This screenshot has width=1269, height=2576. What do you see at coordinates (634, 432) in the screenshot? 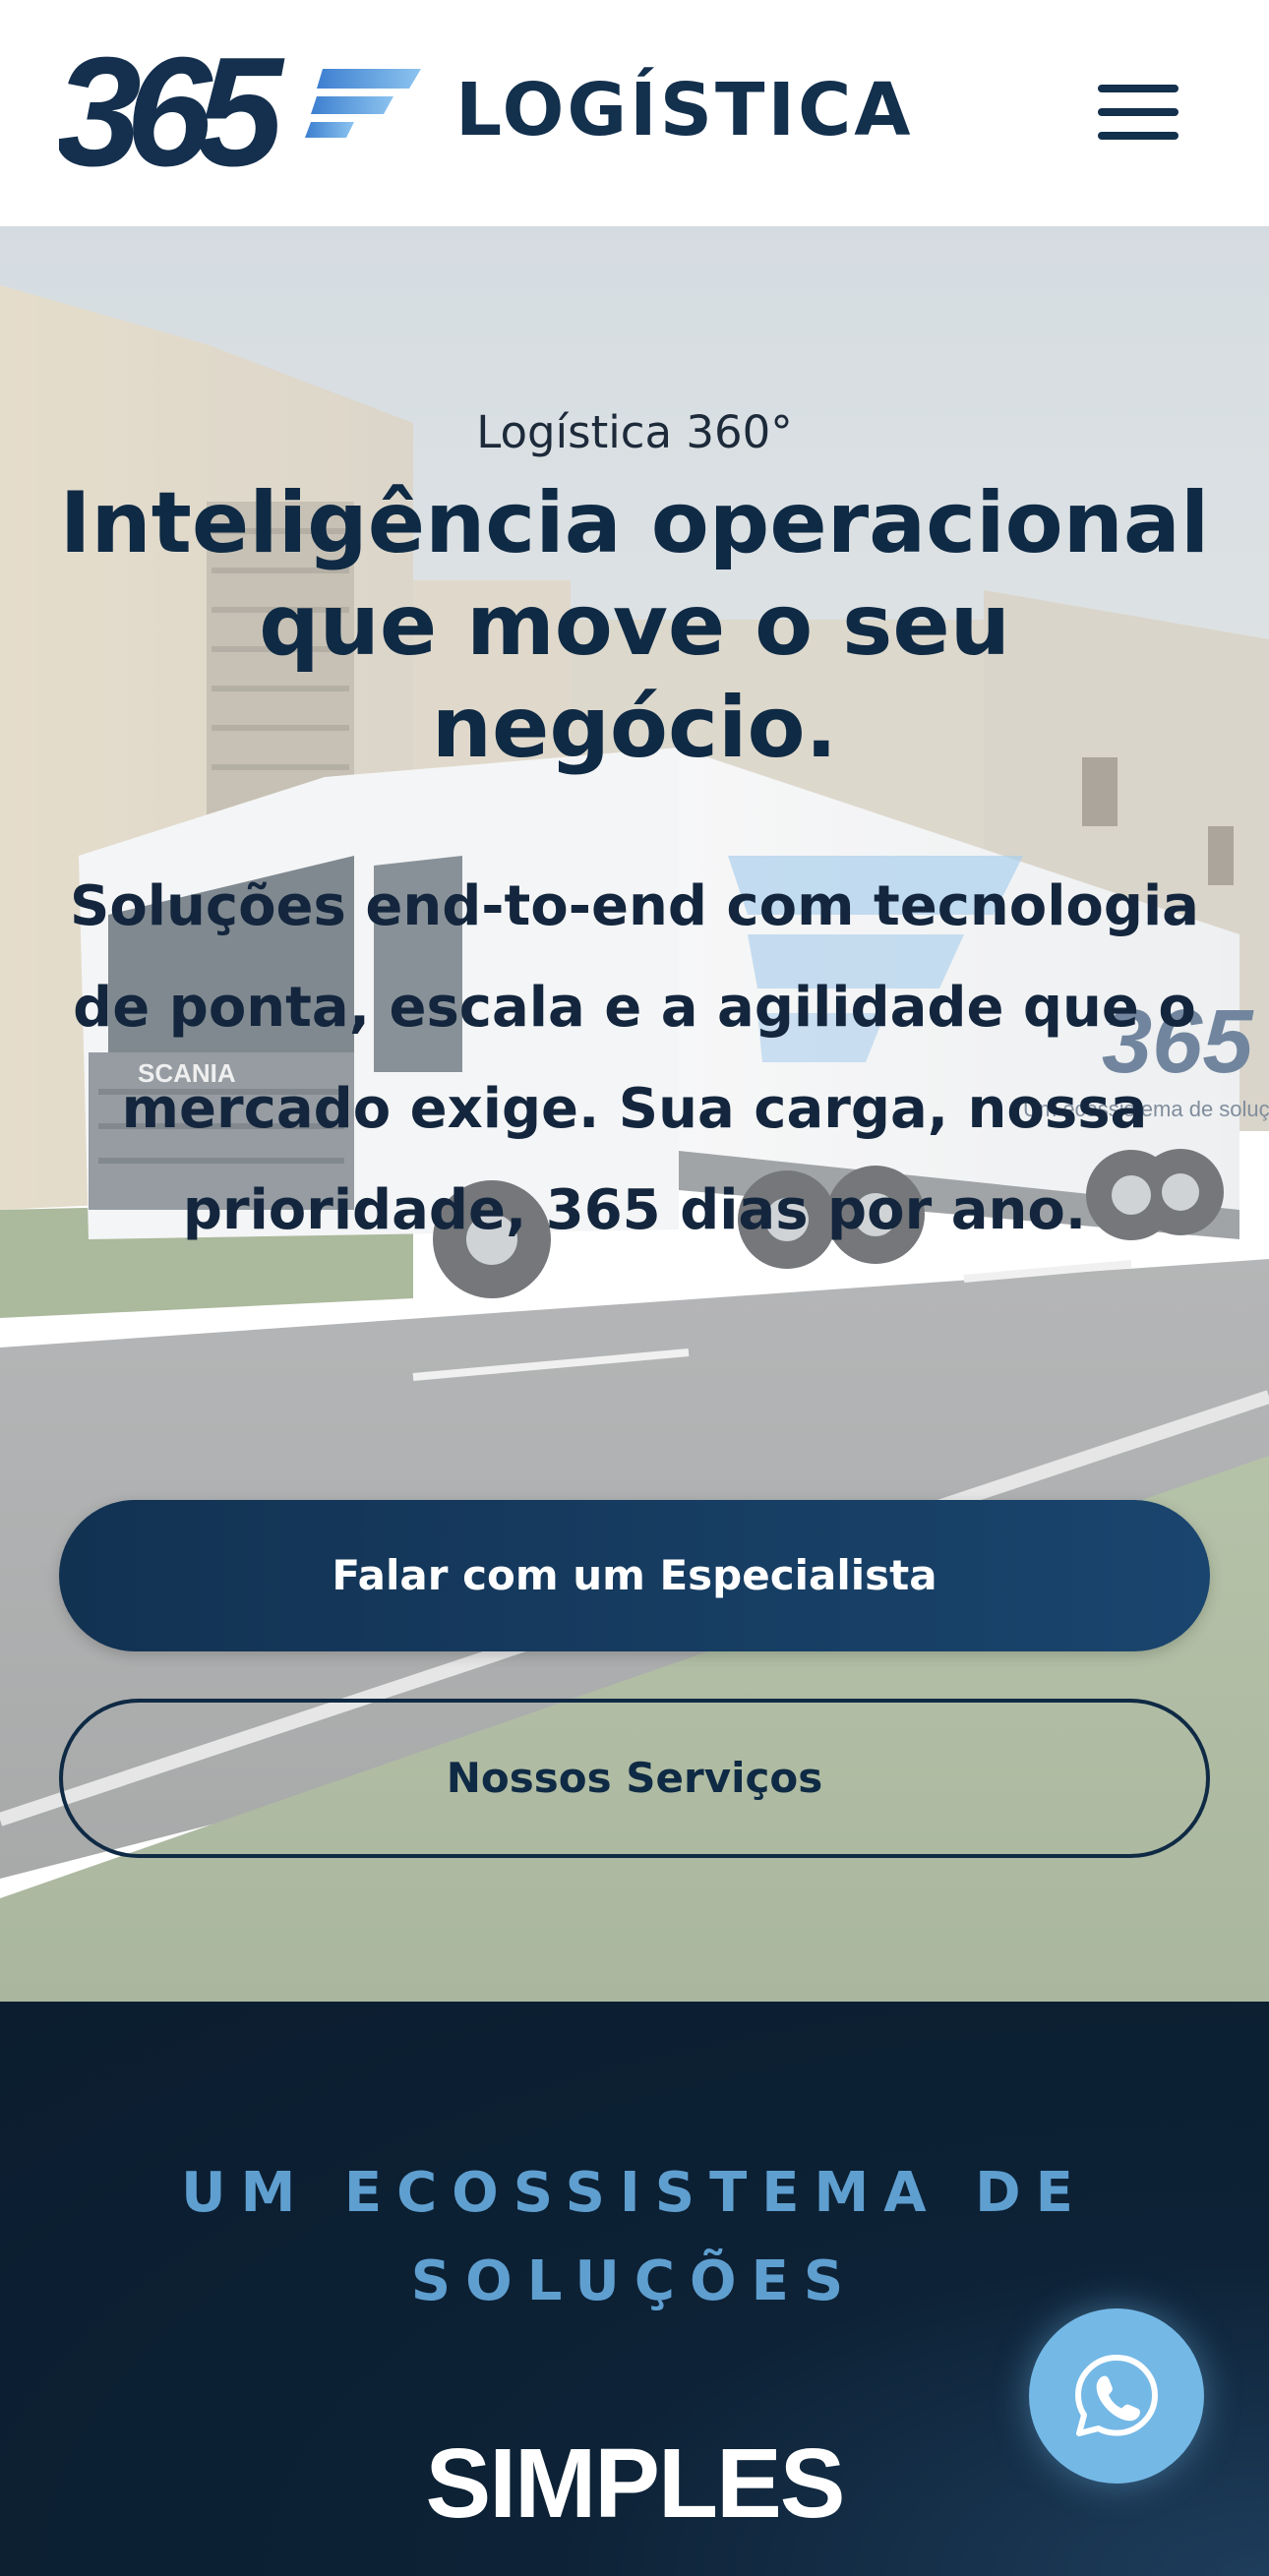
I see `hero-eyebrow: Logística 360°` at bounding box center [634, 432].